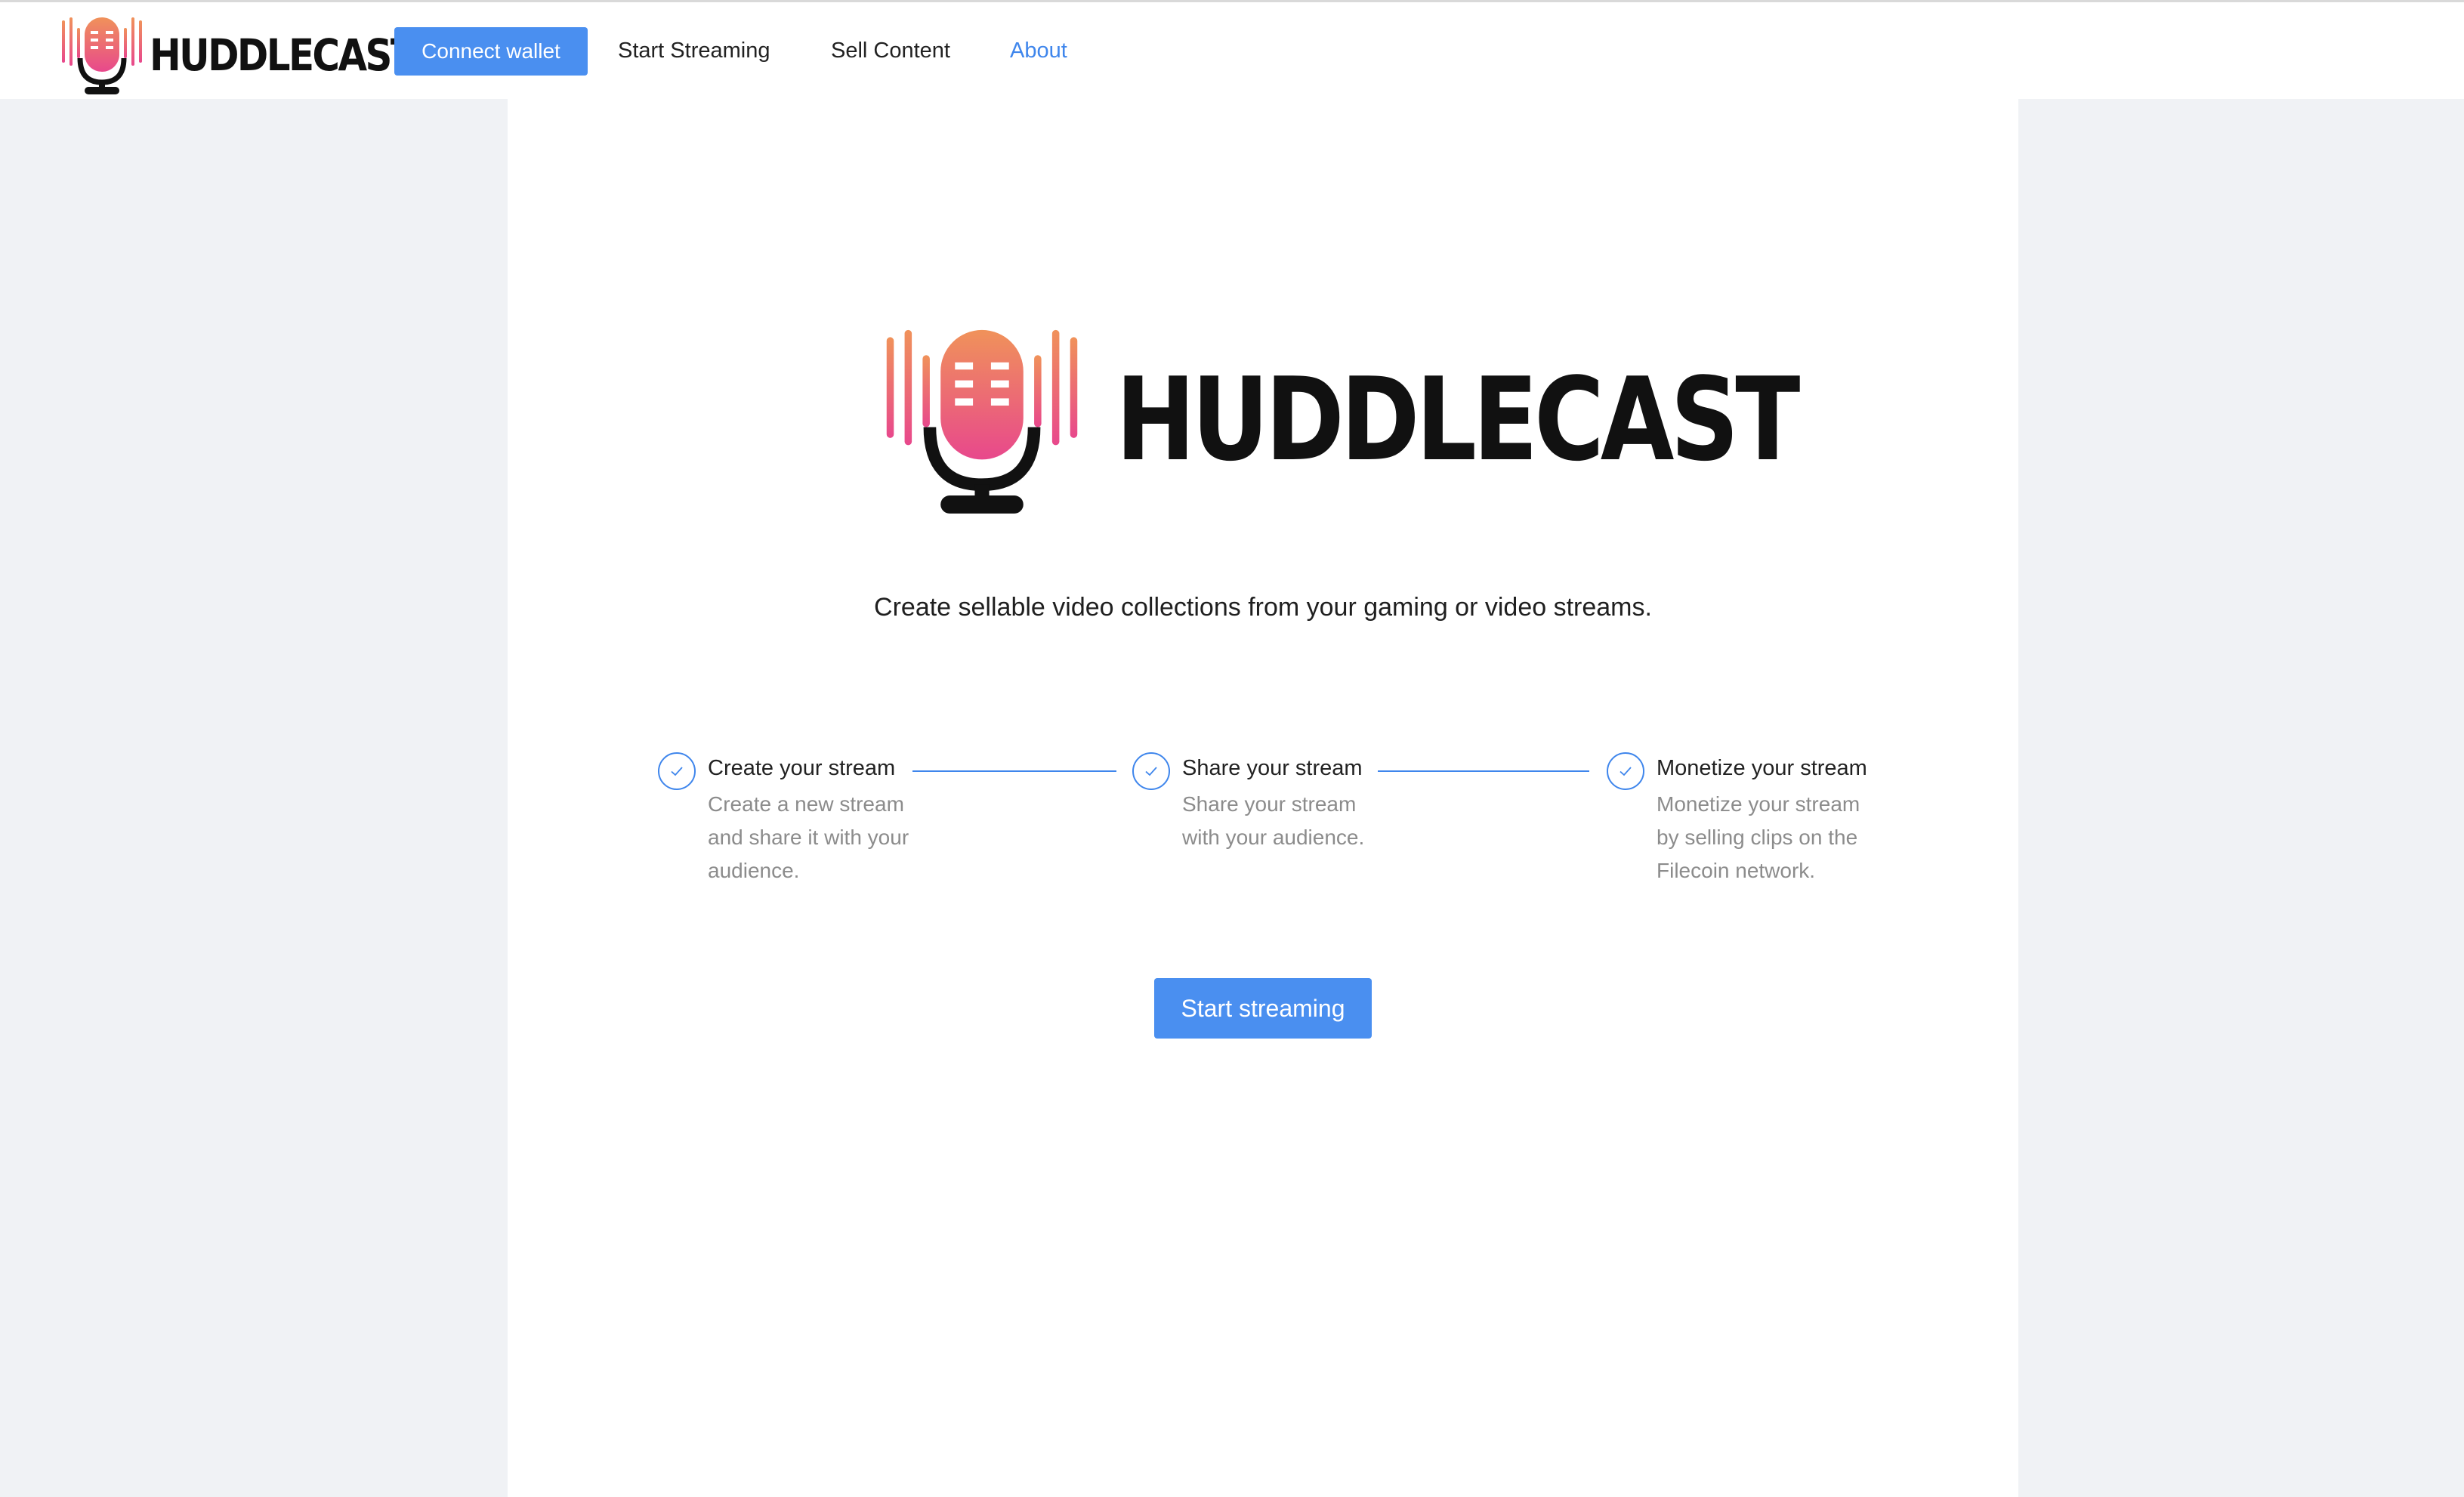  What do you see at coordinates (891, 51) in the screenshot?
I see `nav-item-sell-content: Sell Content` at bounding box center [891, 51].